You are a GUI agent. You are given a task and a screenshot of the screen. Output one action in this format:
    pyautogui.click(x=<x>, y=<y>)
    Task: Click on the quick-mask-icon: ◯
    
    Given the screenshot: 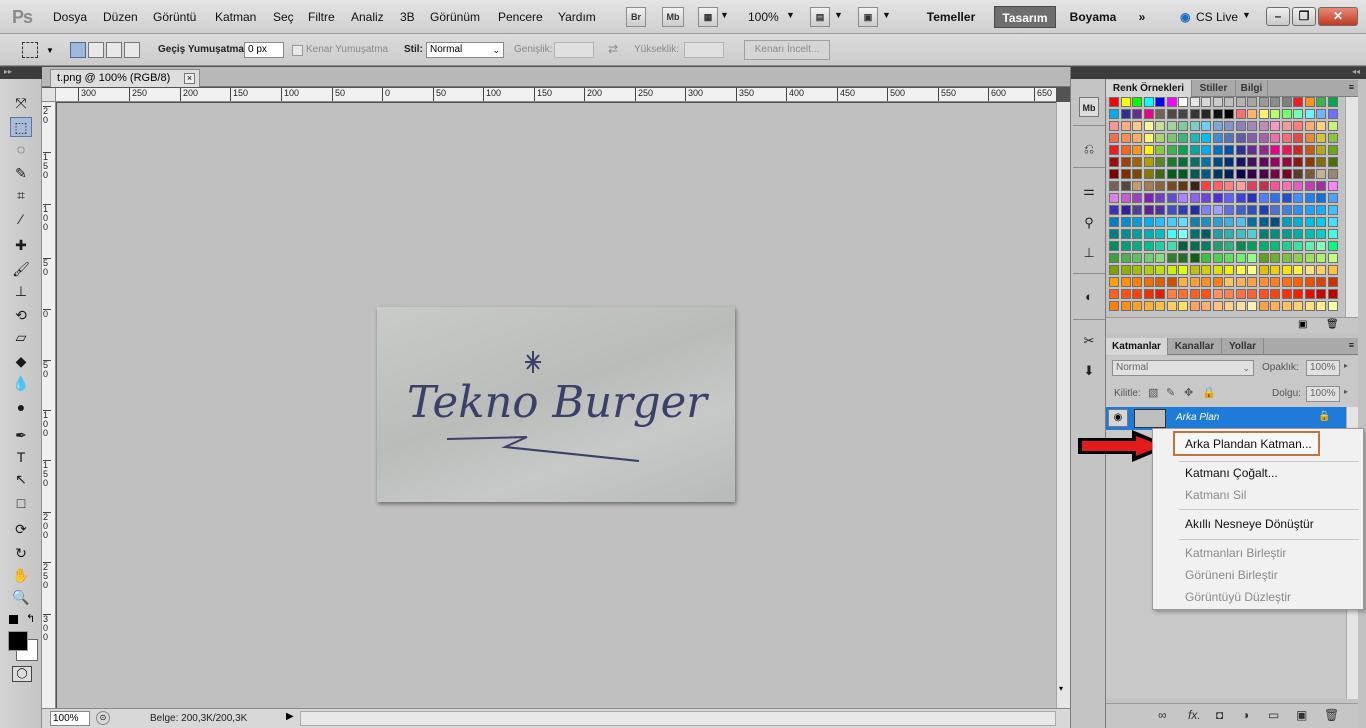 What is the action you would take?
    pyautogui.click(x=22, y=674)
    